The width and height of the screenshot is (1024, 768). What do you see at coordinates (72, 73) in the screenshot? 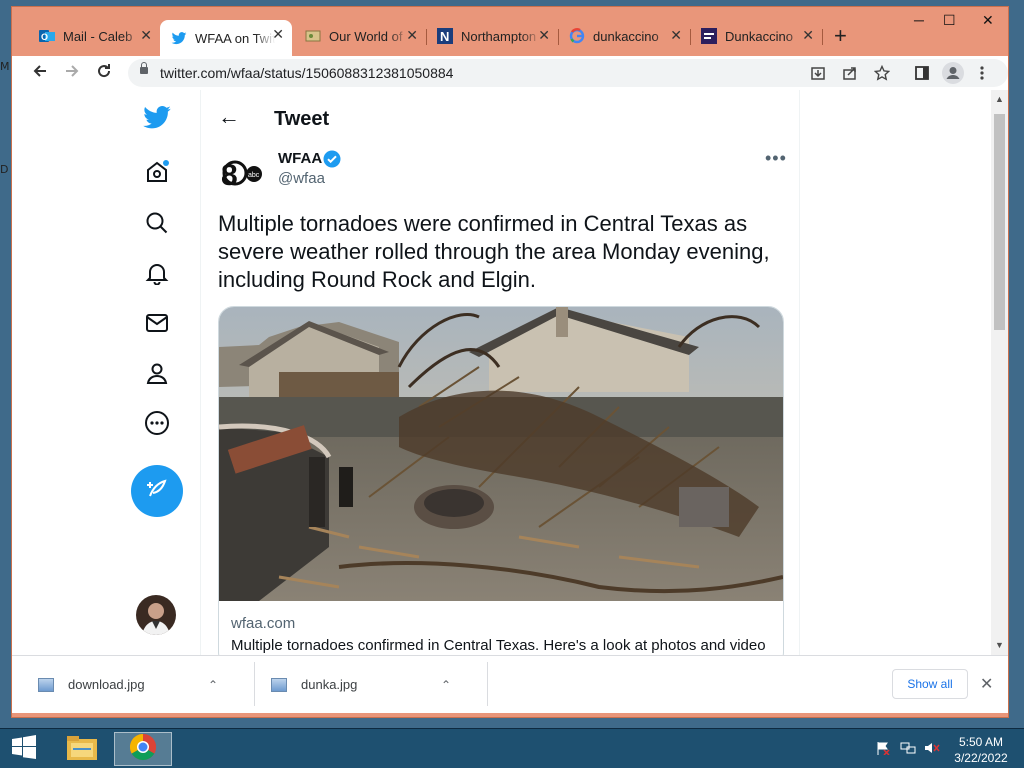
I see `forward-icon` at bounding box center [72, 73].